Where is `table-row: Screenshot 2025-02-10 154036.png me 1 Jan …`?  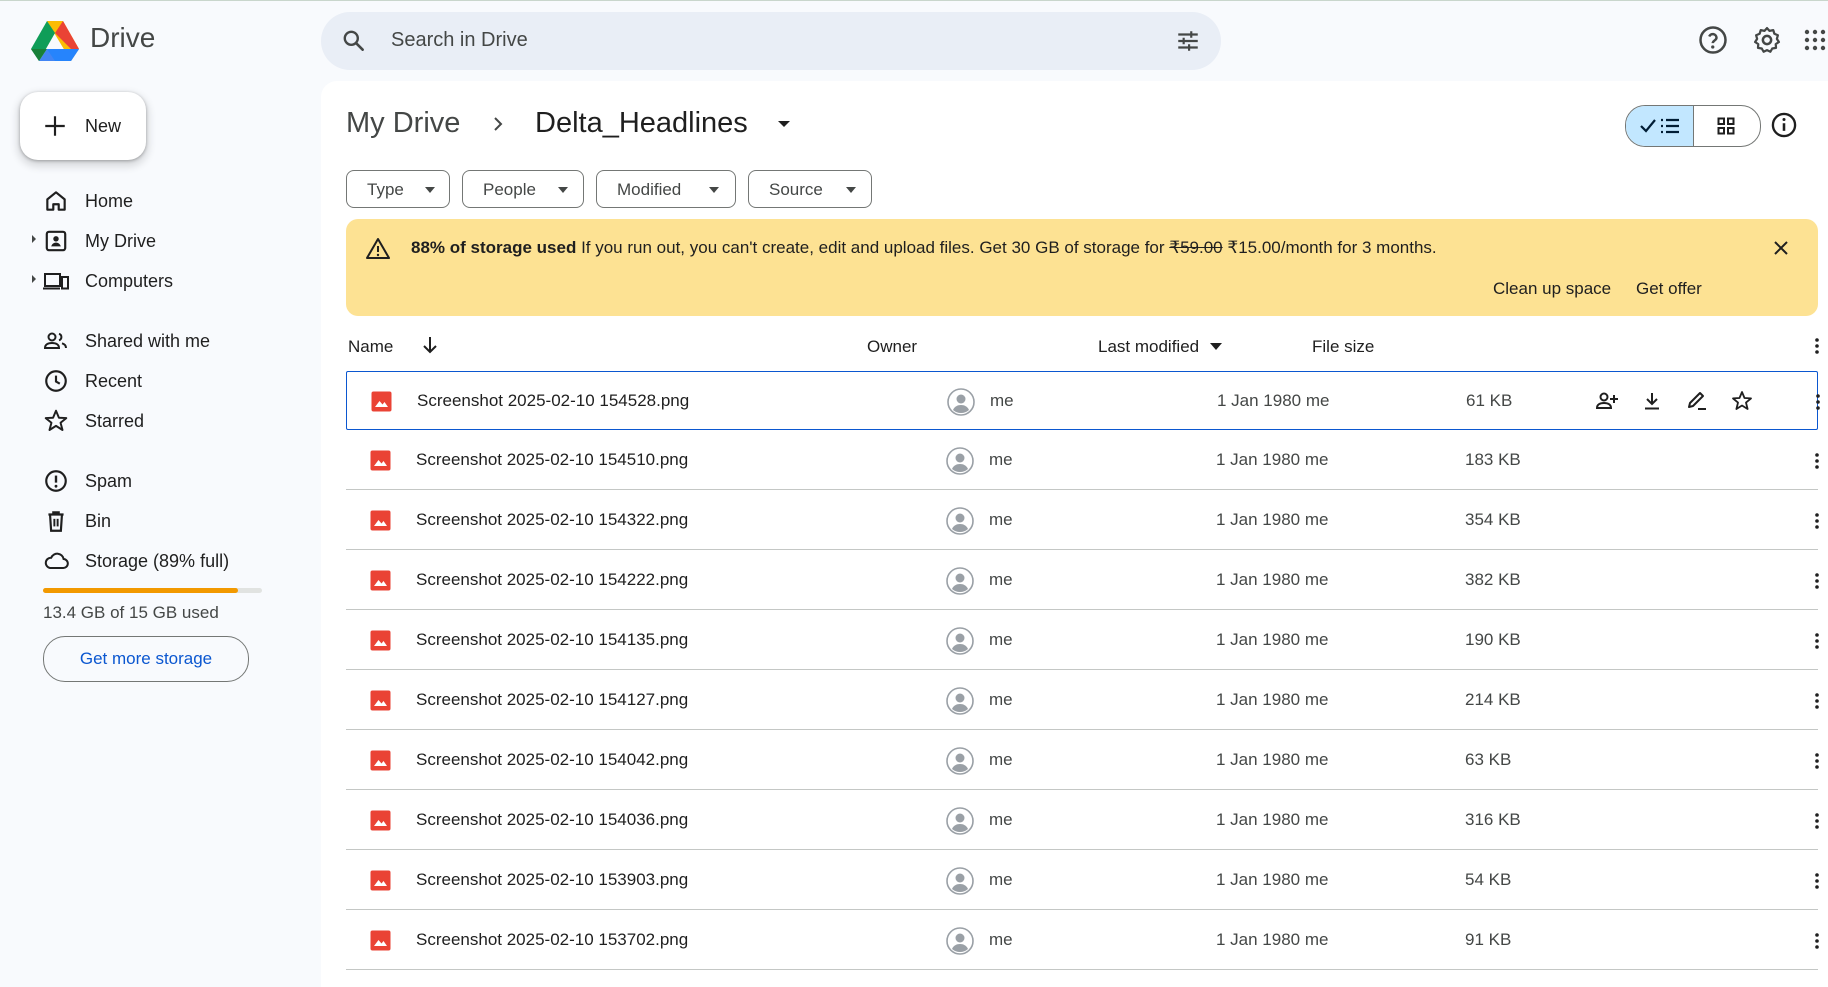
table-row: Screenshot 2025-02-10 154036.png me 1 Jan … is located at coordinates (1082, 820).